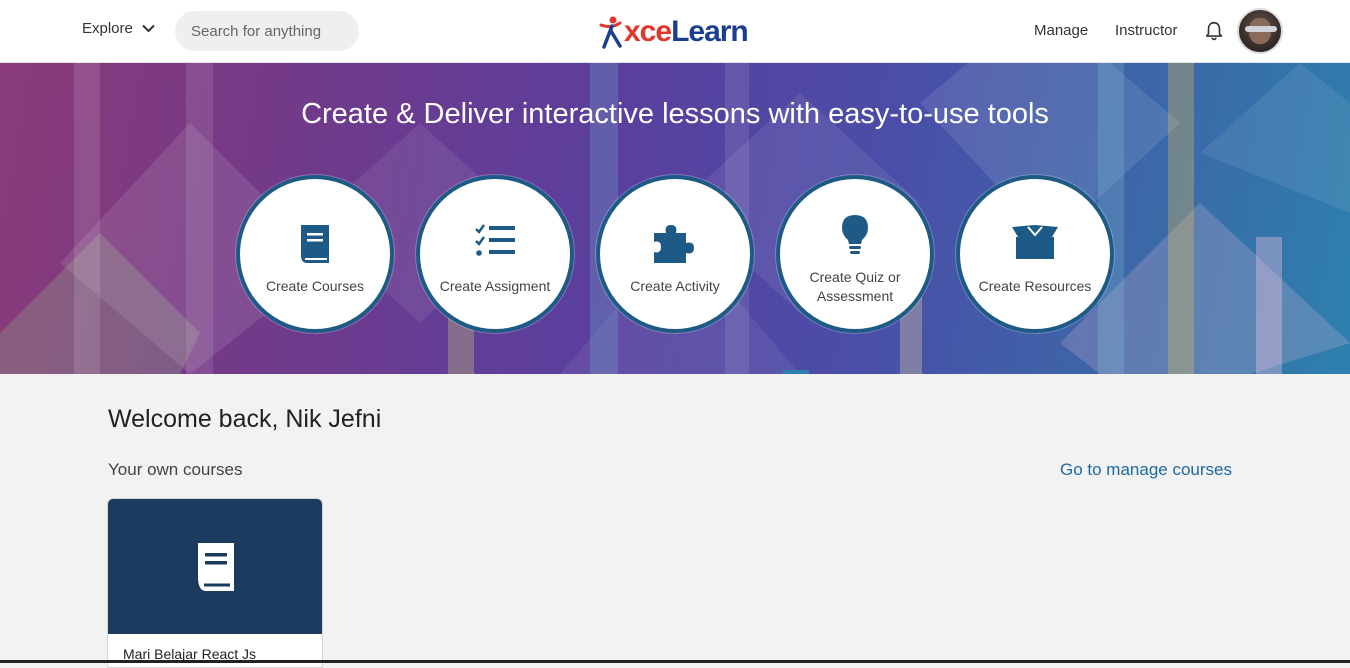 This screenshot has height=668, width=1350. I want to click on user-avatar, so click(1260, 31).